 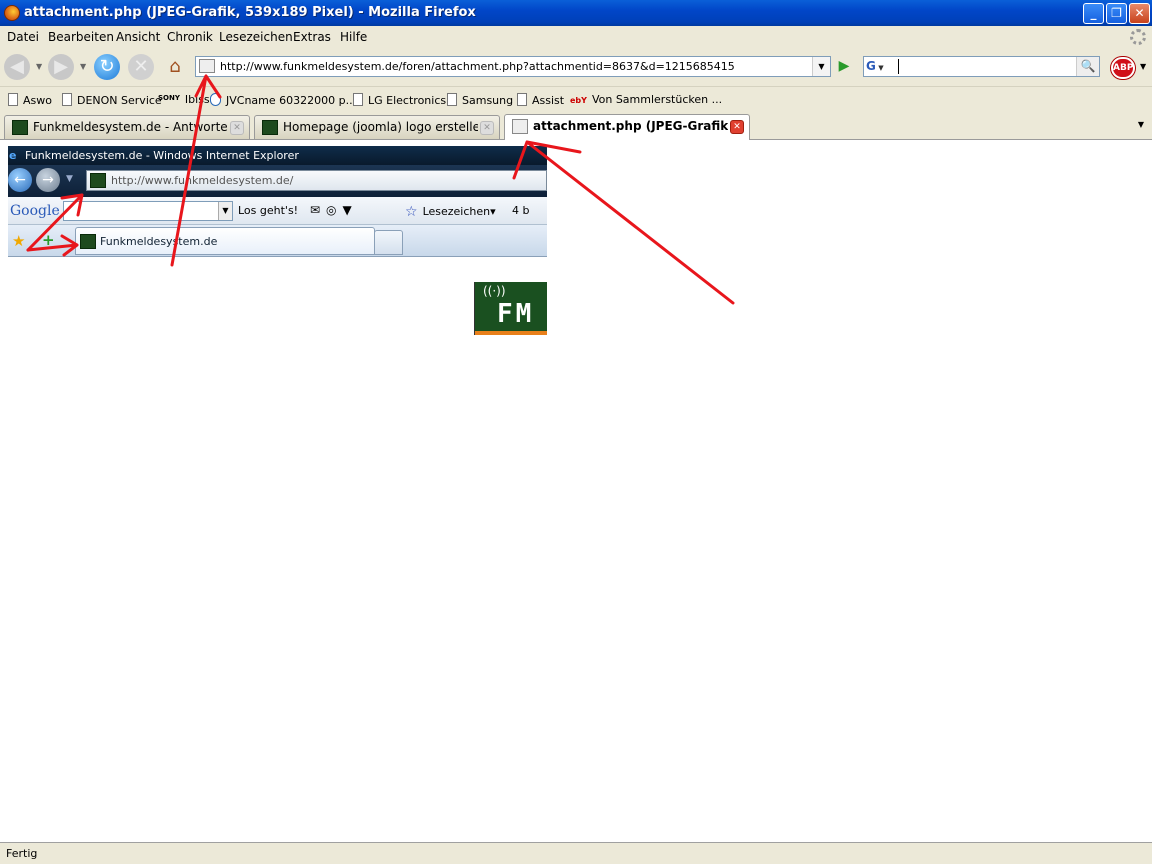 What do you see at coordinates (48, 180) in the screenshot?
I see `ie-forward-icon: →` at bounding box center [48, 180].